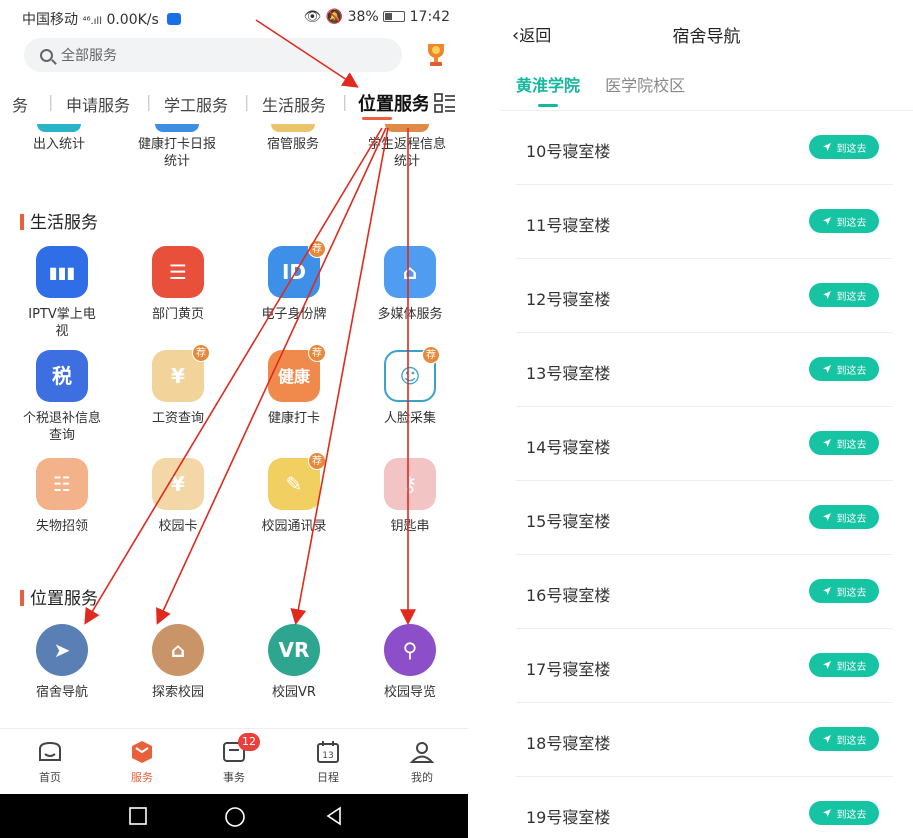 The width and height of the screenshot is (913, 838). What do you see at coordinates (20, 104) in the screenshot?
I see `tab-partial: 务` at bounding box center [20, 104].